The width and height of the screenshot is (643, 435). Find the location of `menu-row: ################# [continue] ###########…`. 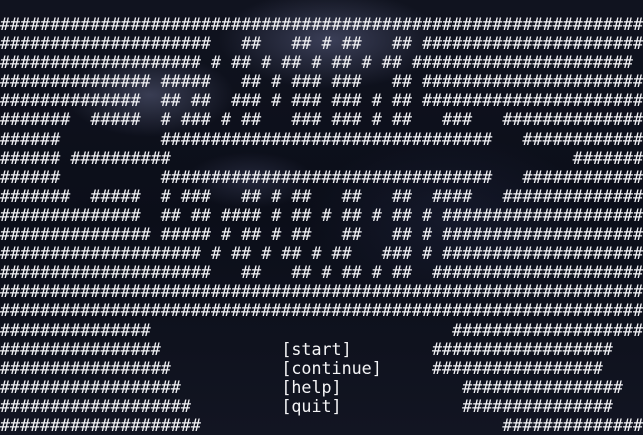

menu-row: ################# [continue] ###########… is located at coordinates (321, 367).